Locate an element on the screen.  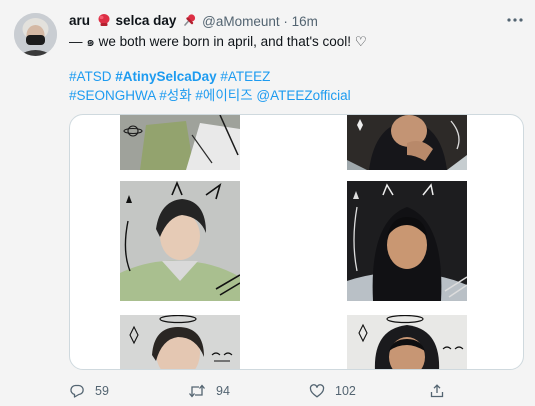
tweet-timestamp: 16m is located at coordinates (305, 21).